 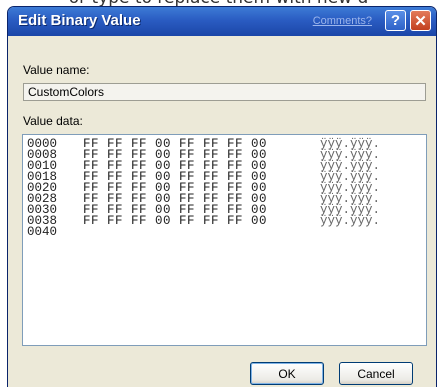 I want to click on ok-button-label: OK, so click(x=287, y=373).